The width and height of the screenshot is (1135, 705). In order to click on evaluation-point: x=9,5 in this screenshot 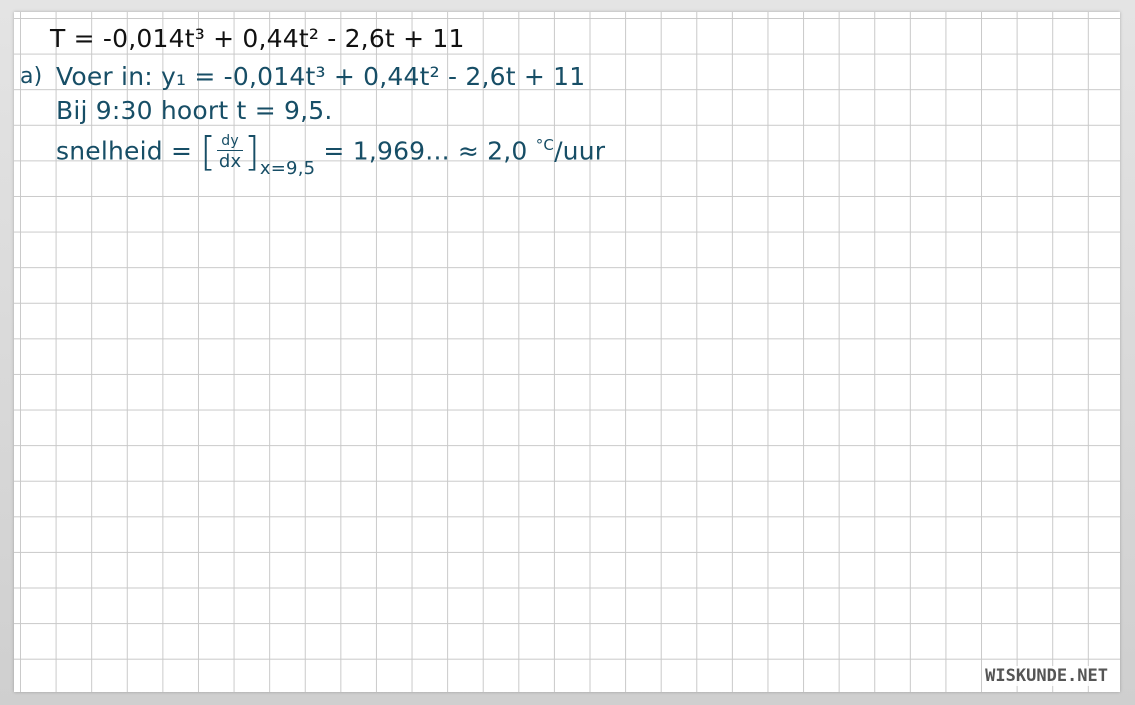, I will do `click(287, 168)`.